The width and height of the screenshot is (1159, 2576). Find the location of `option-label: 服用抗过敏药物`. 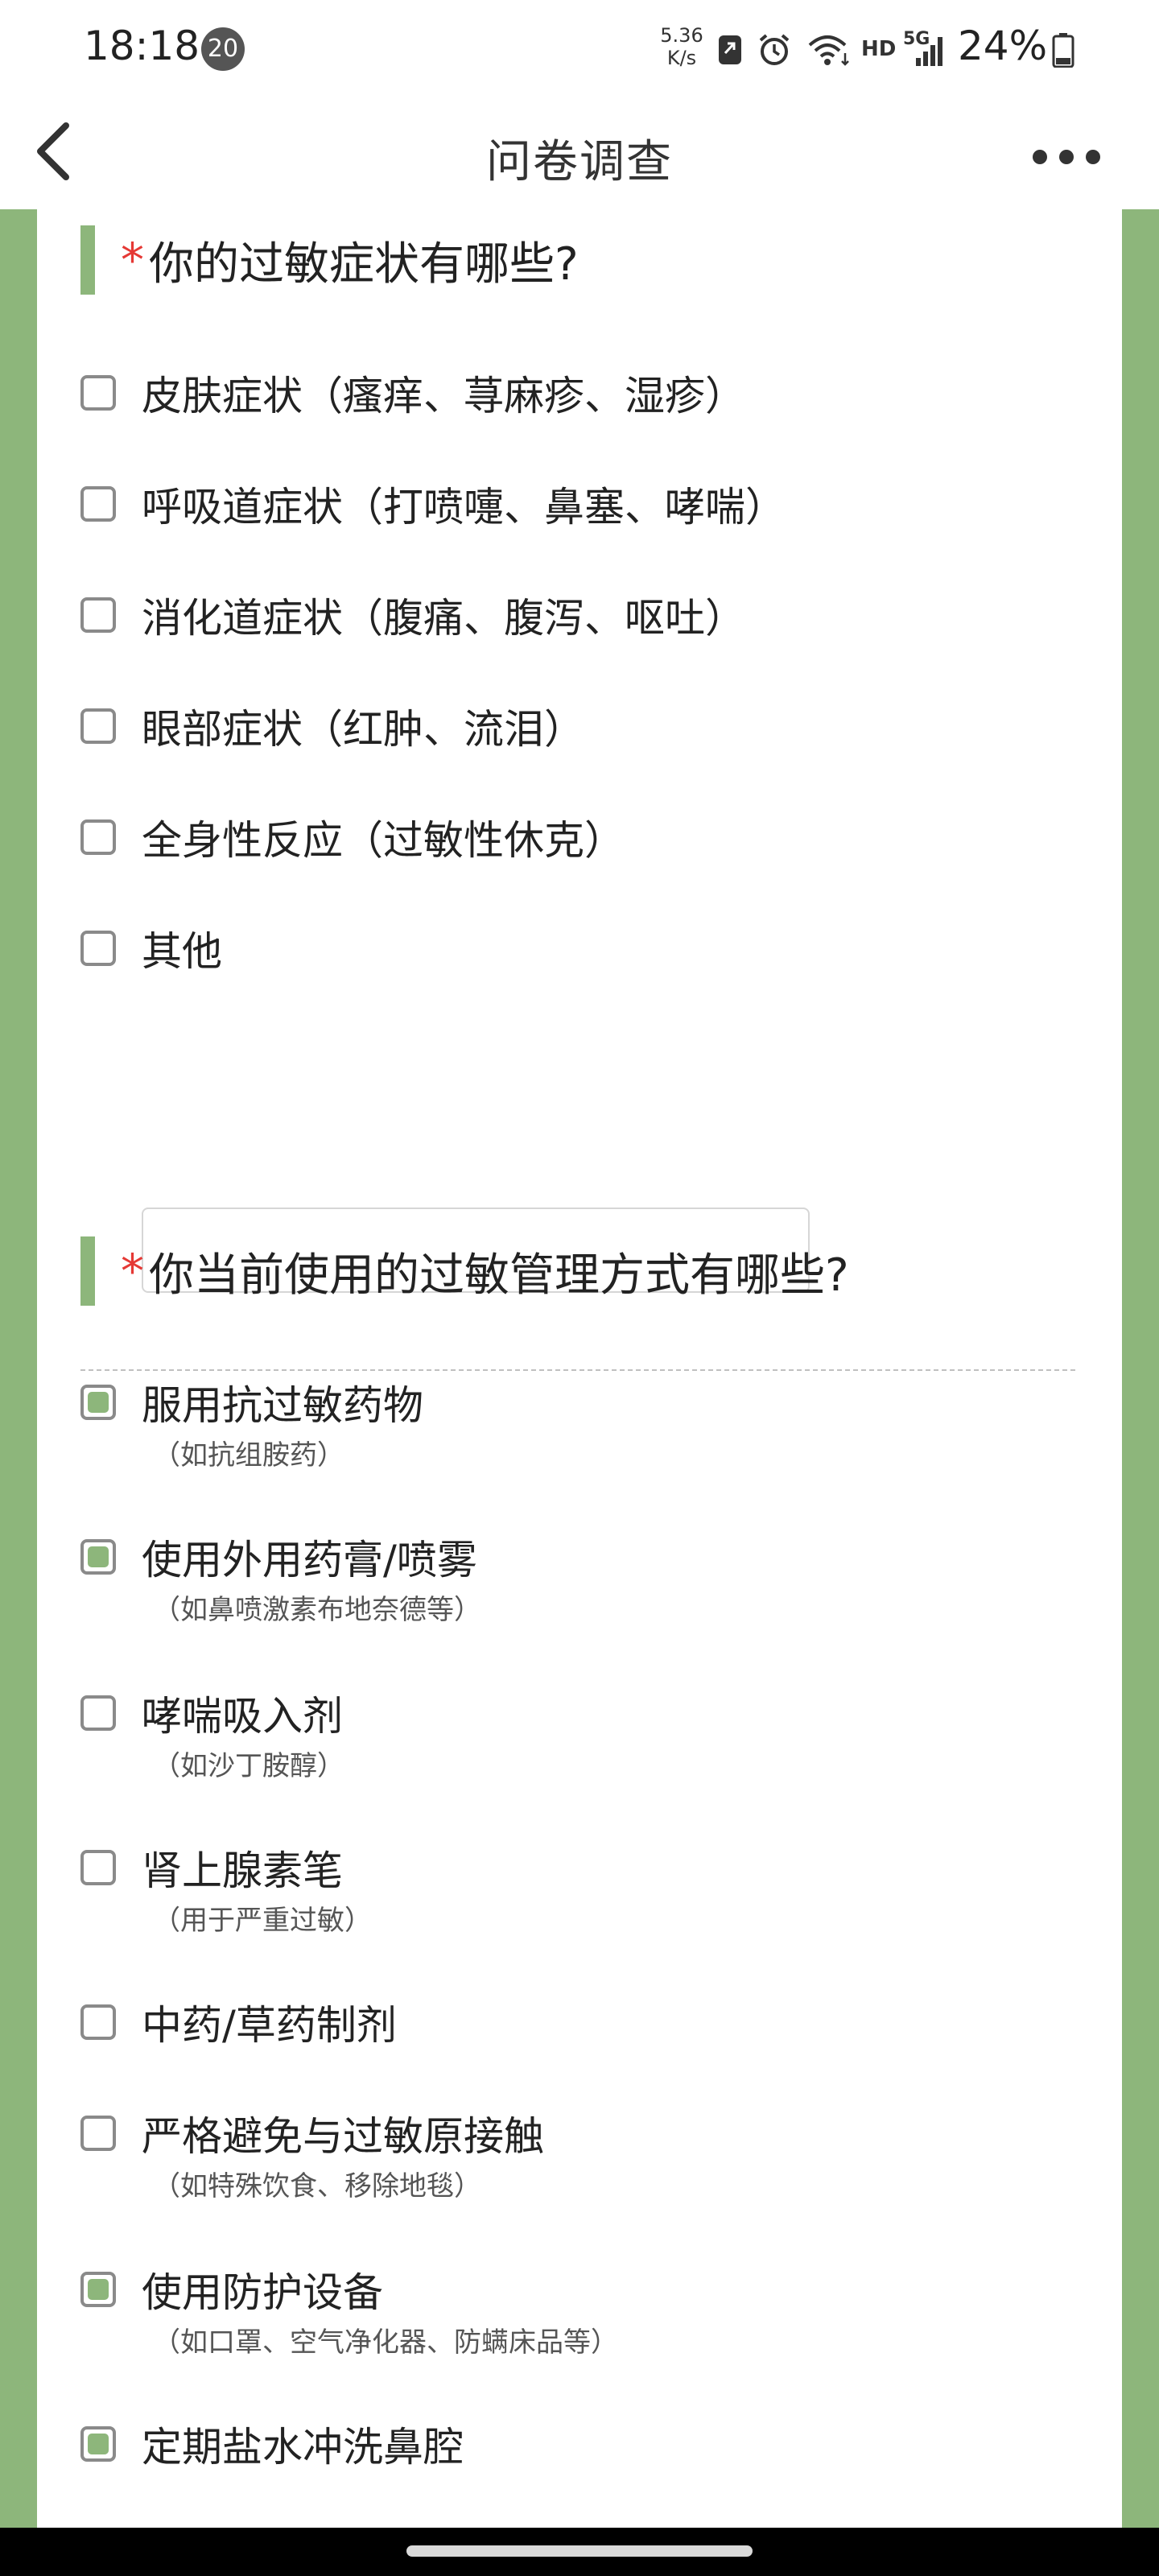

option-label: 服用抗过敏药物 is located at coordinates (282, 1405).